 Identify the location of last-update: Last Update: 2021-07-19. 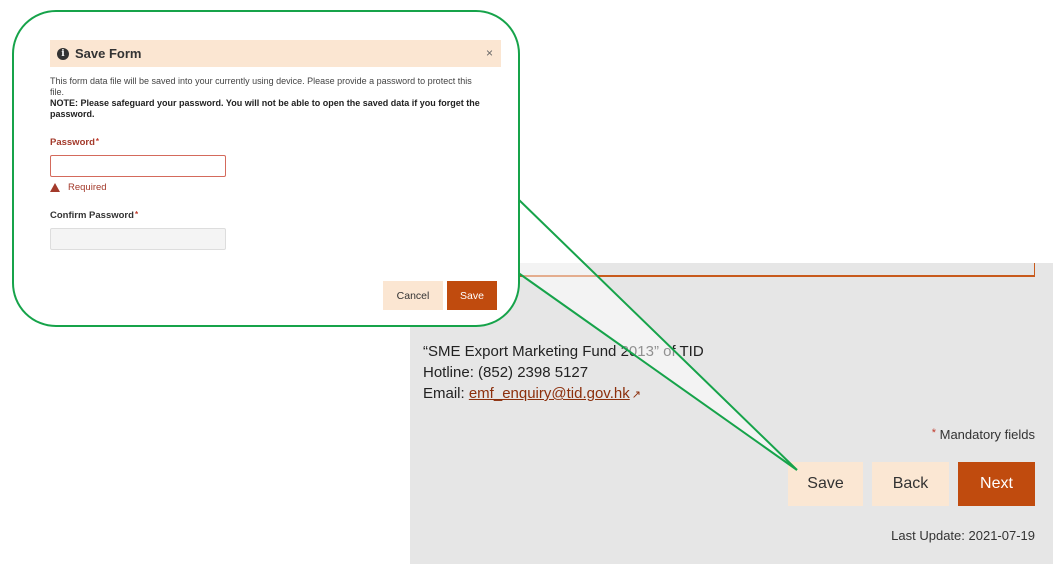
(963, 535).